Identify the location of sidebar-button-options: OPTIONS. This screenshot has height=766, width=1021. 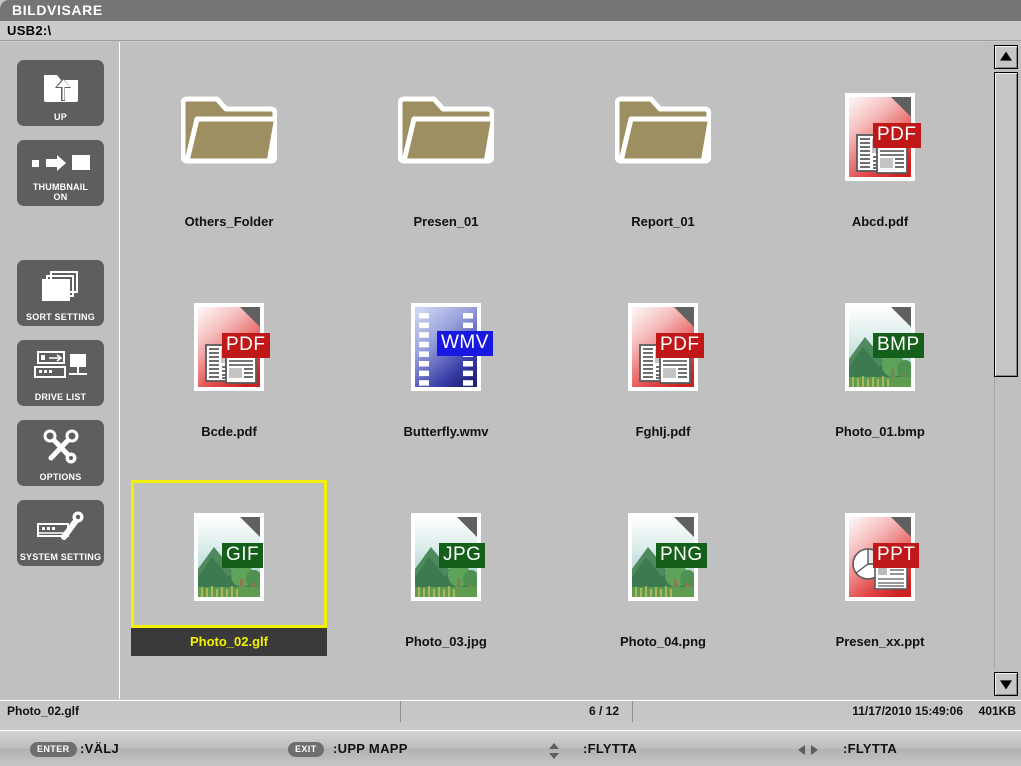
(60, 453).